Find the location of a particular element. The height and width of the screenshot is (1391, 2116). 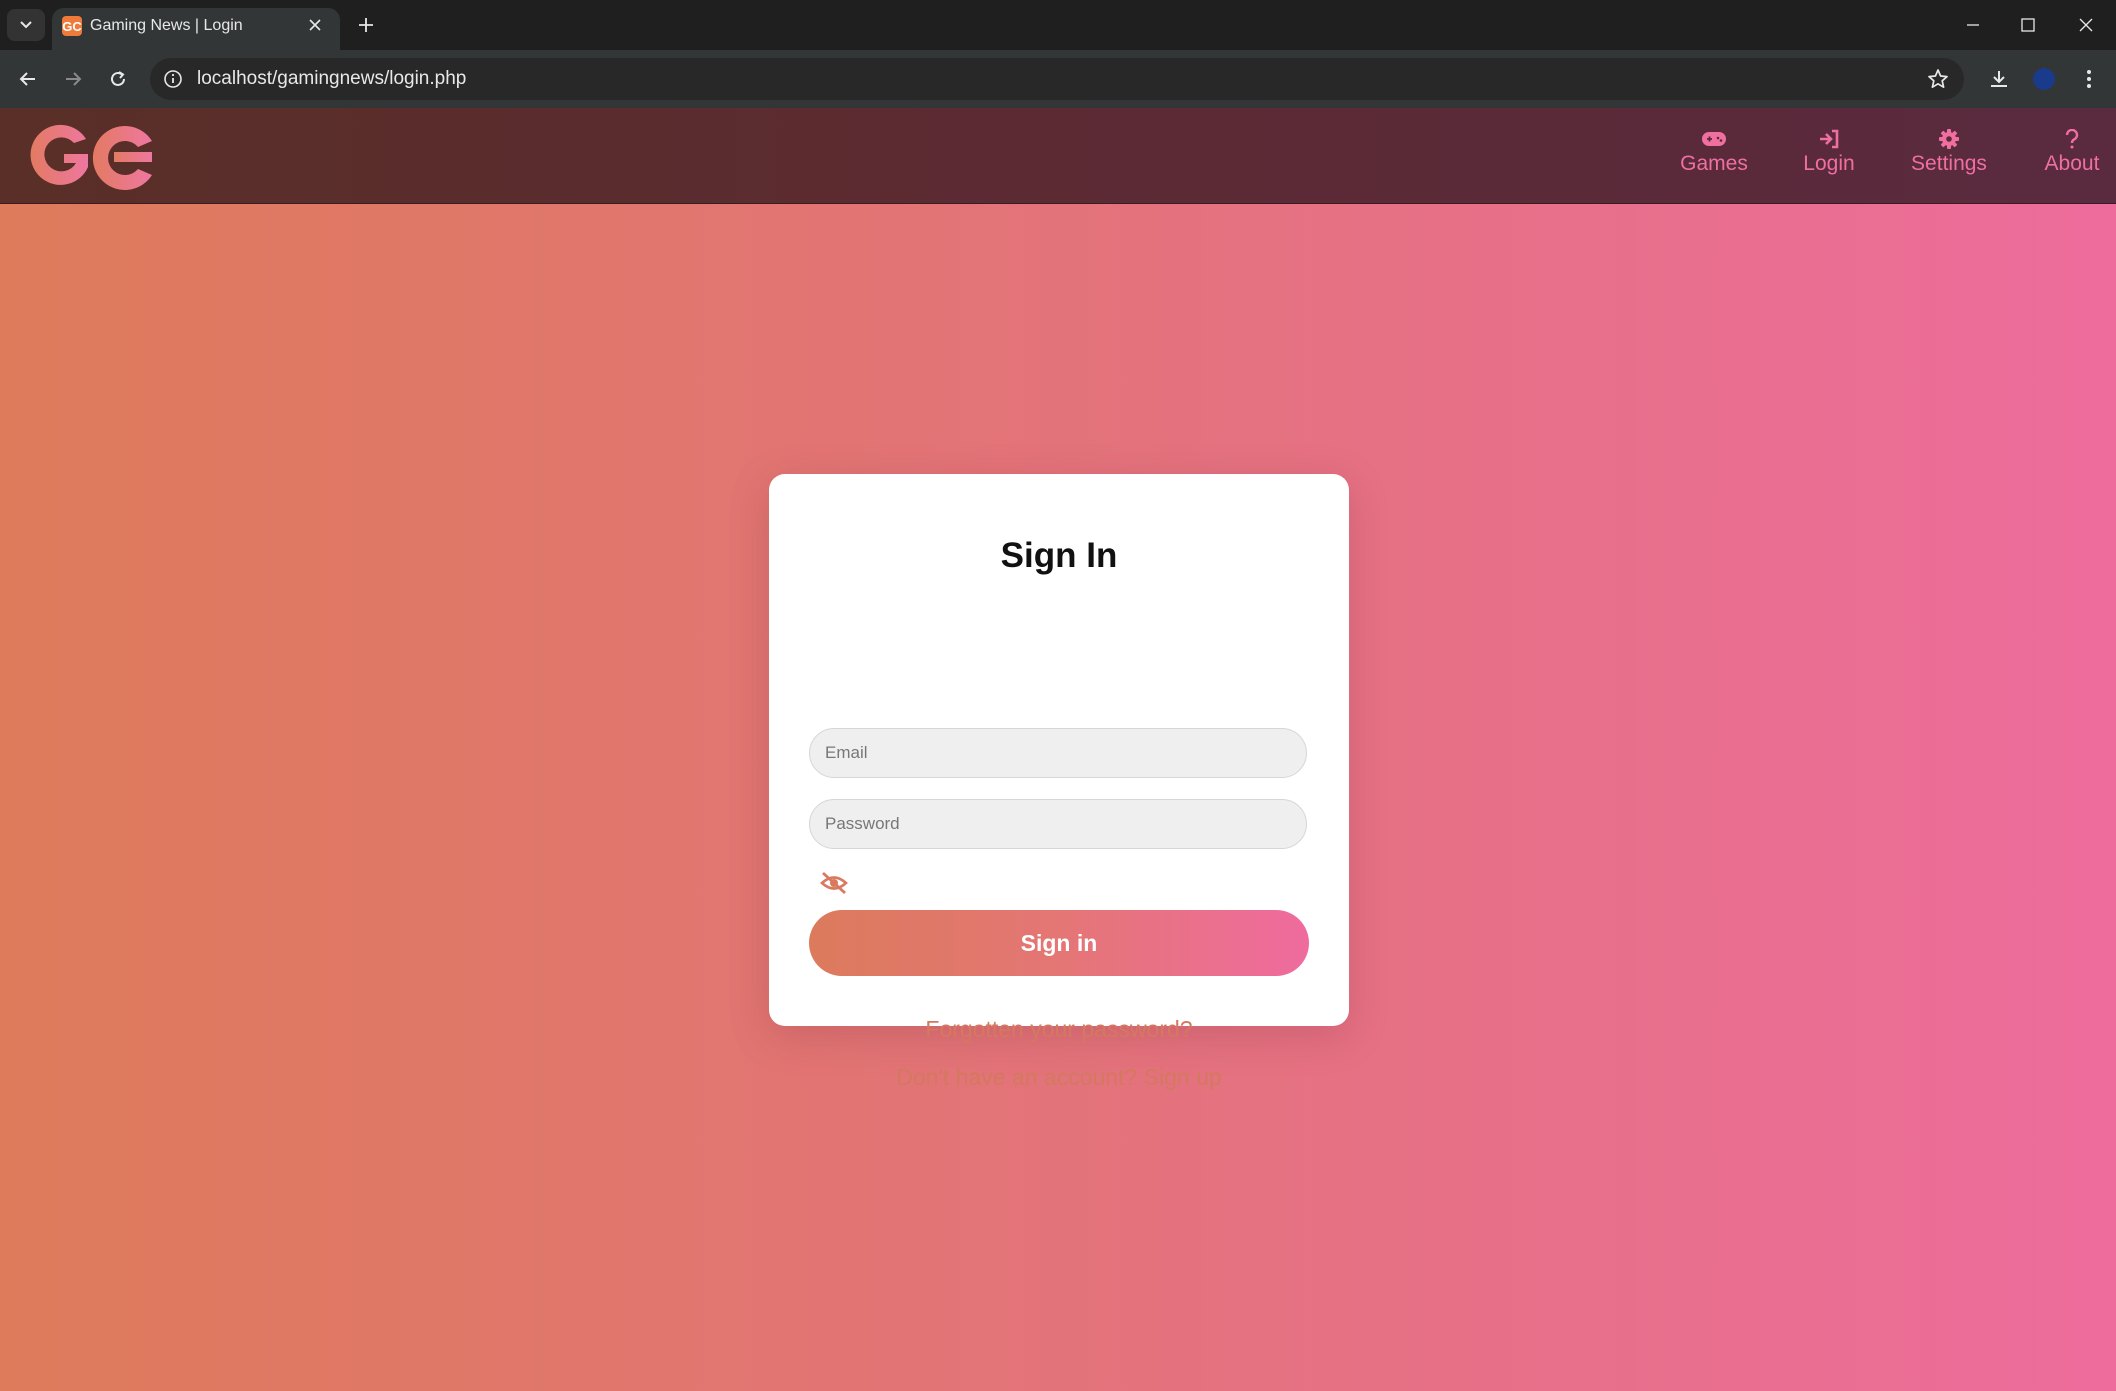

more-vertical-icon is located at coordinates (2089, 79).